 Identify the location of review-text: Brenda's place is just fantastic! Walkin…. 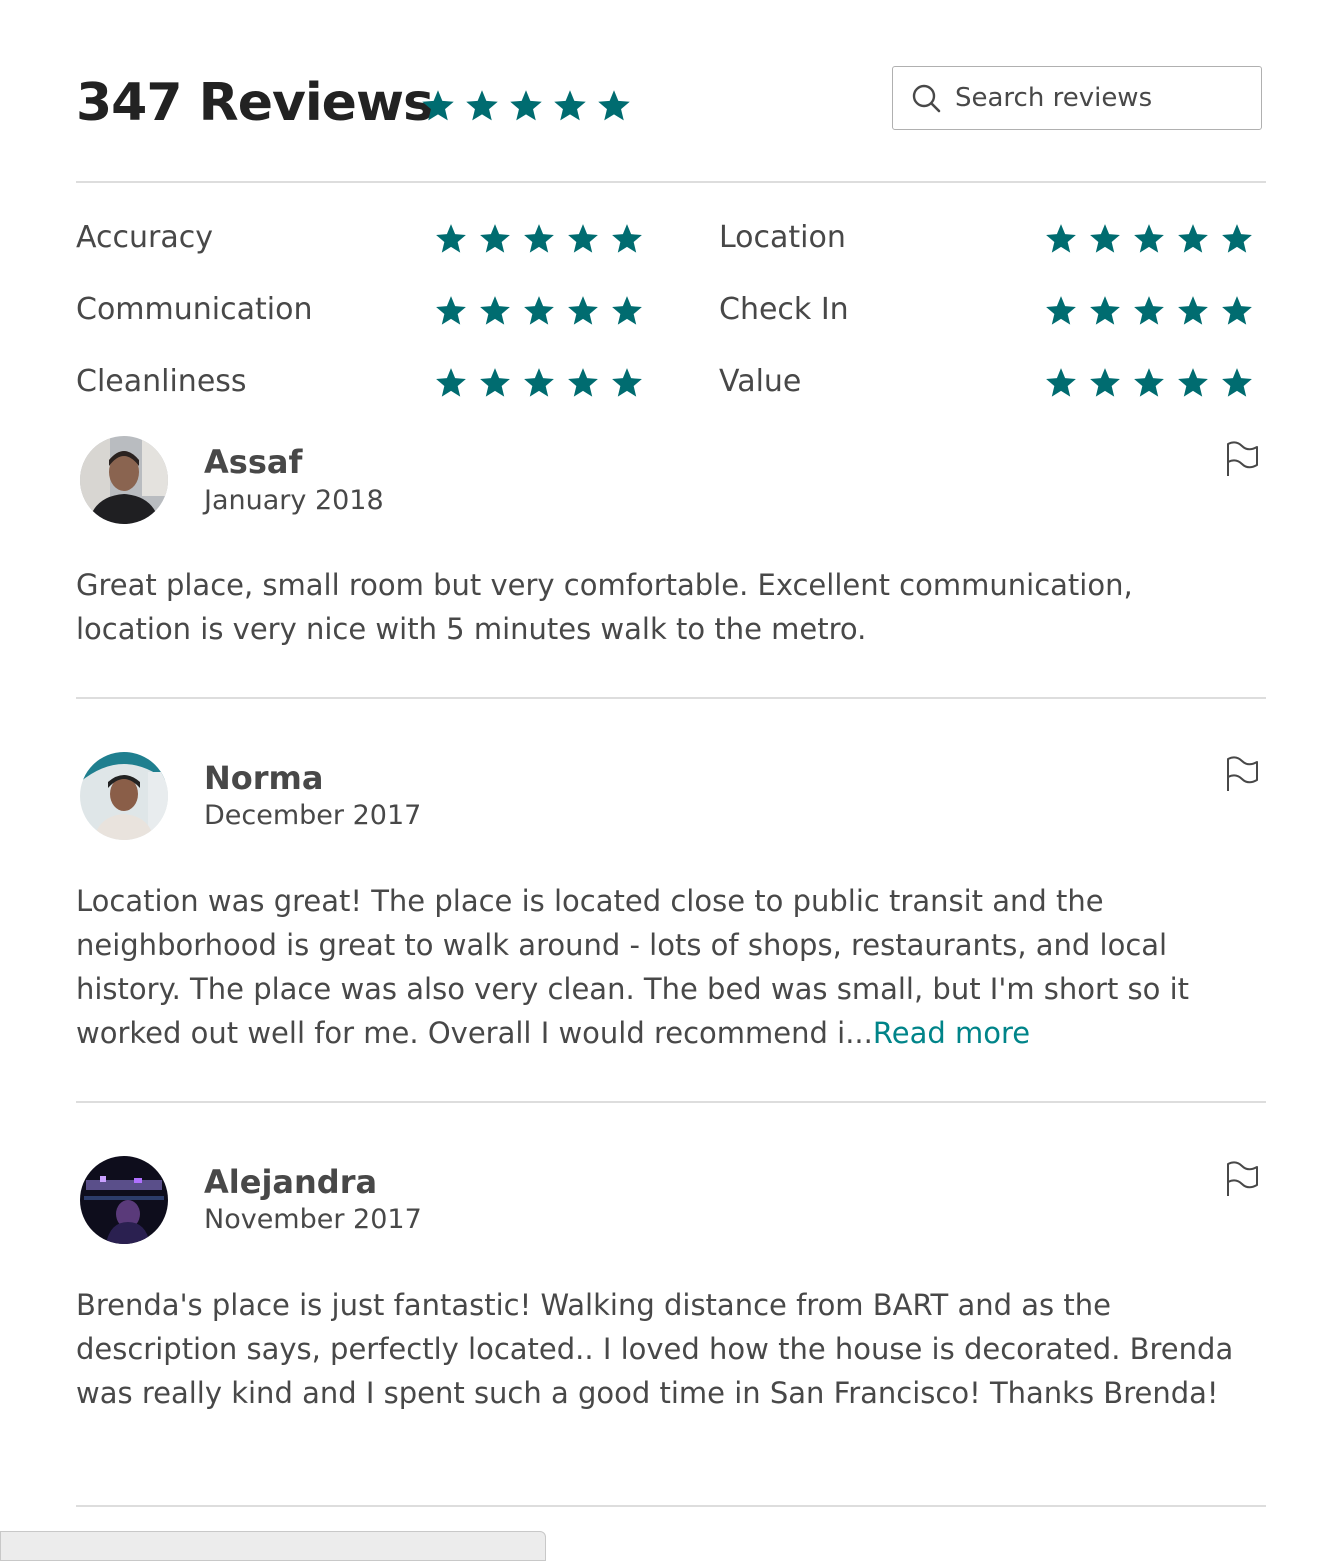
(666, 1349).